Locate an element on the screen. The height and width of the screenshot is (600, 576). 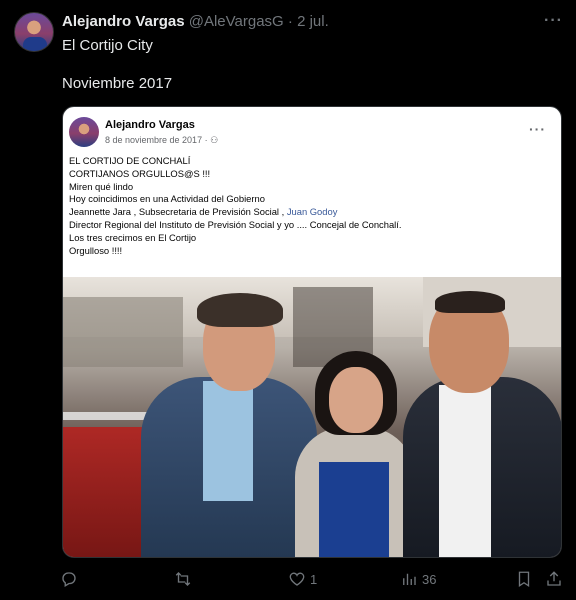
embed-more-icon: ··· is located at coordinates (537, 129).